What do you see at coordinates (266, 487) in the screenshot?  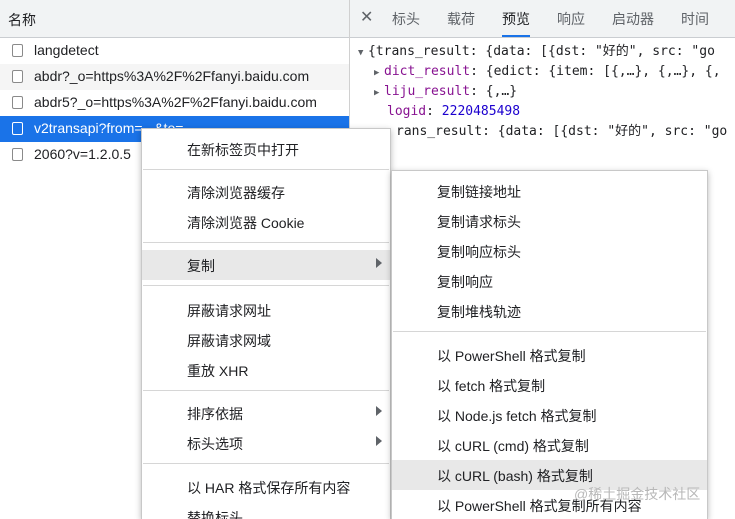 I see `menu-item-save-har: 以 HAR 格式保存所有内容` at bounding box center [266, 487].